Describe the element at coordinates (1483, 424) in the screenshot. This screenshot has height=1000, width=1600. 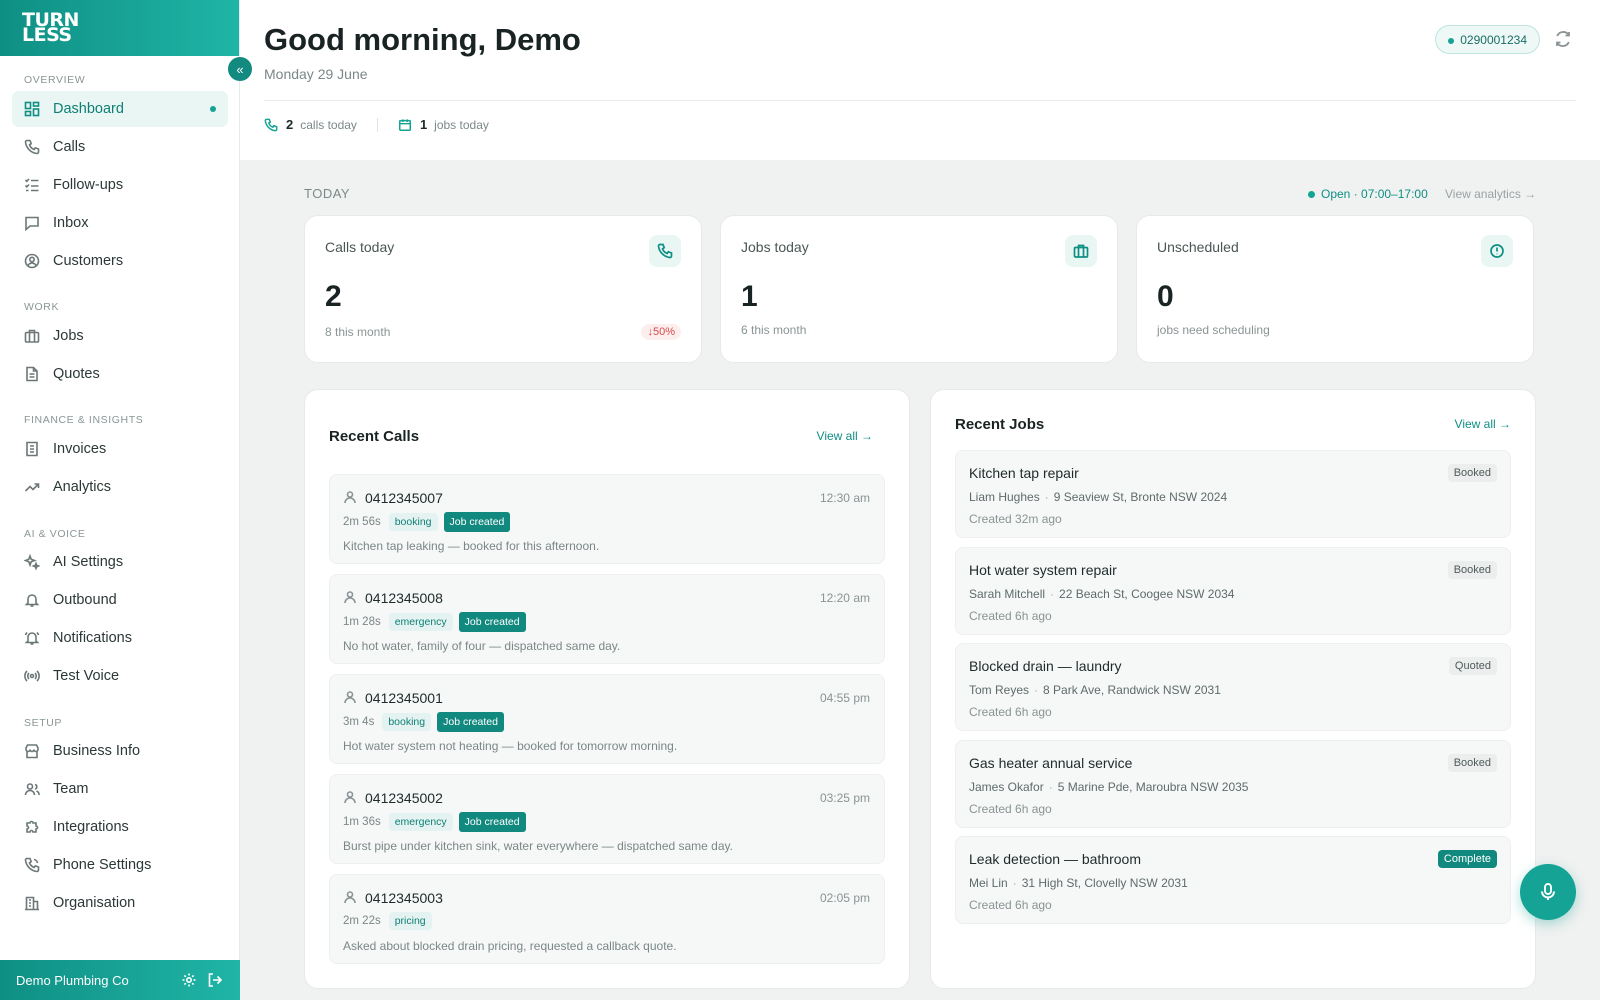
I see `view-all-jobs-link: View all →` at that location.